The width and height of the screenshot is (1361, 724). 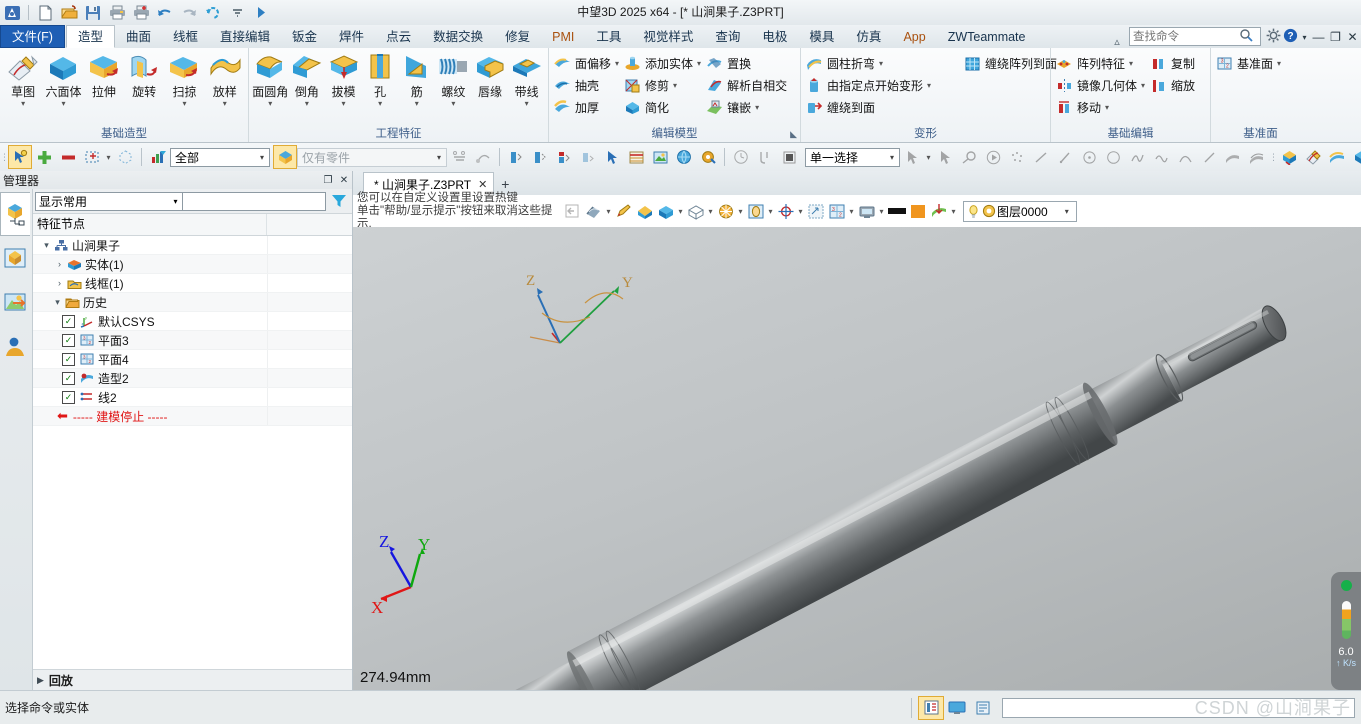 I want to click on arrow-pick-icon, so click(x=612, y=157).